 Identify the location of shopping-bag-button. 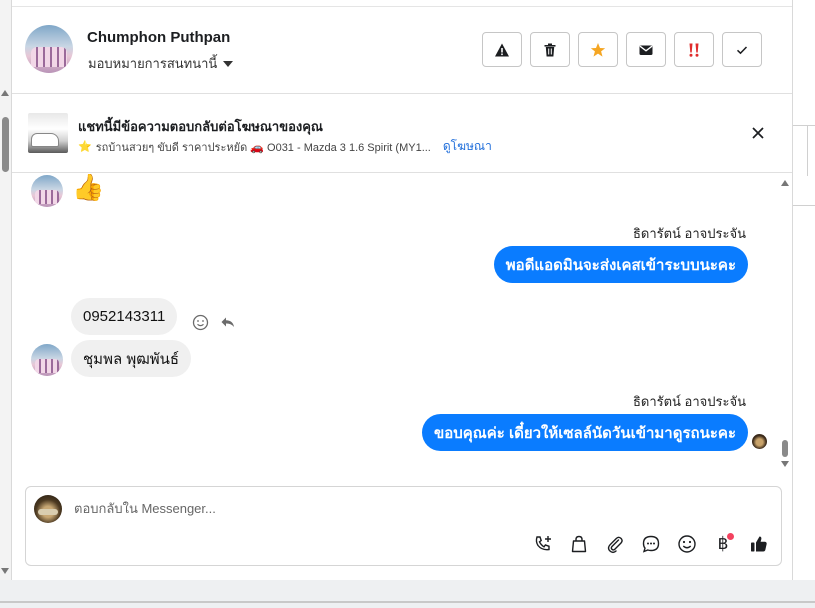
(579, 544).